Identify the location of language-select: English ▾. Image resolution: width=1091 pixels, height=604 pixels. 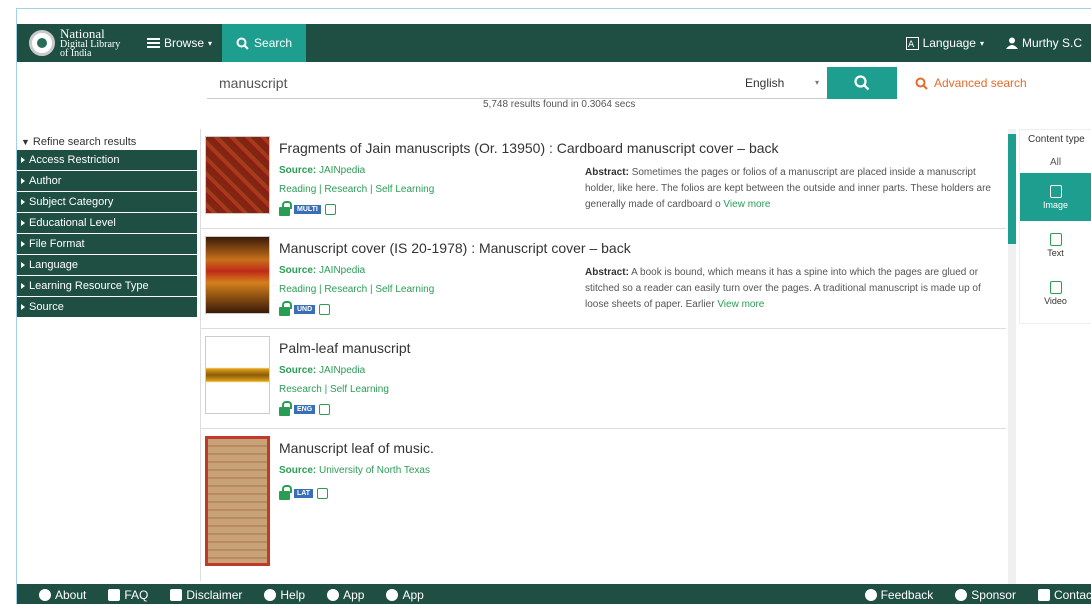
(782, 83).